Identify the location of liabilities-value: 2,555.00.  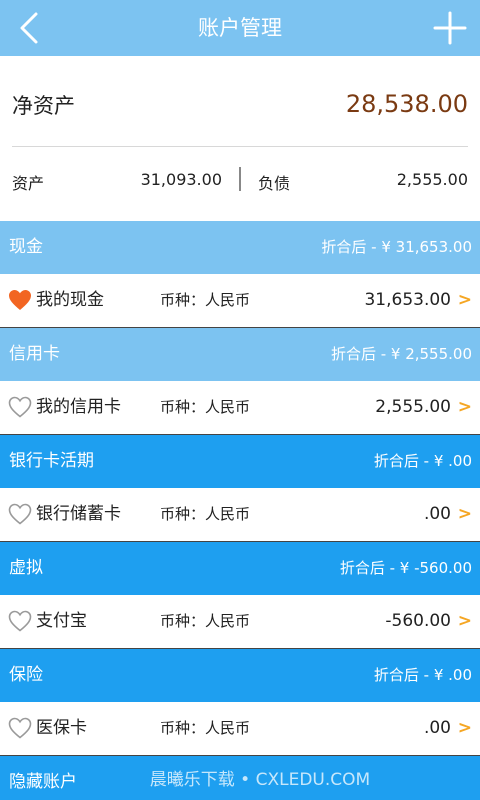
(432, 179).